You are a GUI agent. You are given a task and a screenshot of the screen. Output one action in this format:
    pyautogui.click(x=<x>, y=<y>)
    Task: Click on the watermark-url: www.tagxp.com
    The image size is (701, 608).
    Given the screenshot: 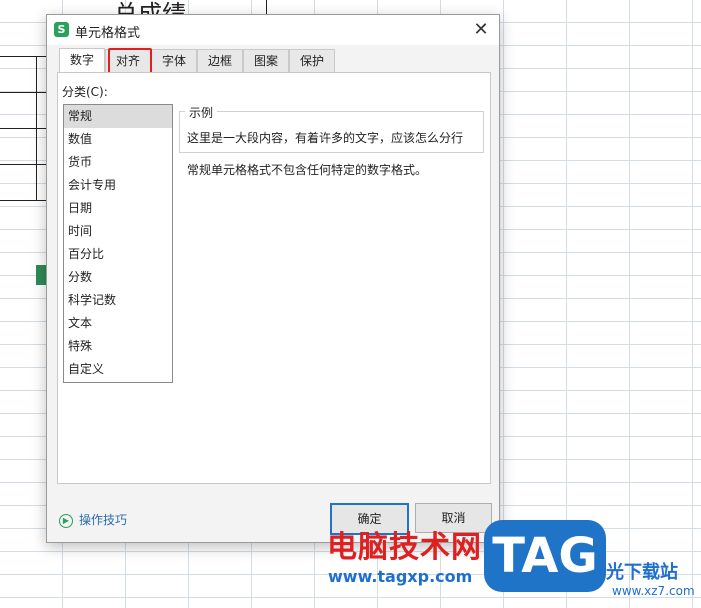 What is the action you would take?
    pyautogui.click(x=400, y=576)
    